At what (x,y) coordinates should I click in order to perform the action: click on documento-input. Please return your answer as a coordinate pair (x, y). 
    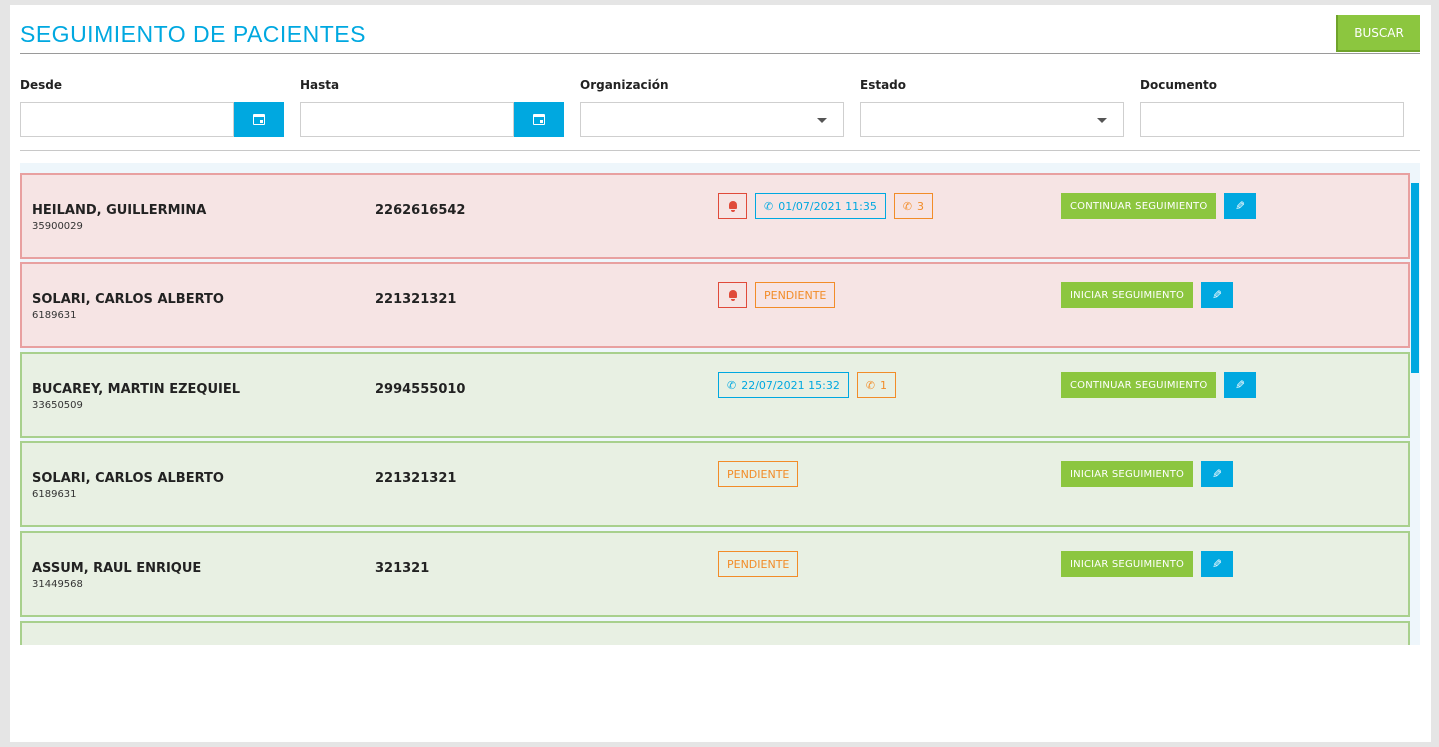
    Looking at the image, I should click on (1272, 119).